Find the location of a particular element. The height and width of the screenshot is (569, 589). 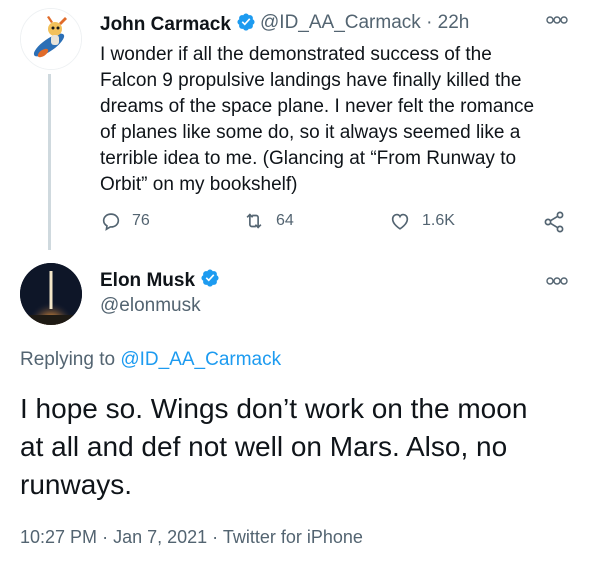

rocket-launch-avatar-icon is located at coordinates (51, 294).